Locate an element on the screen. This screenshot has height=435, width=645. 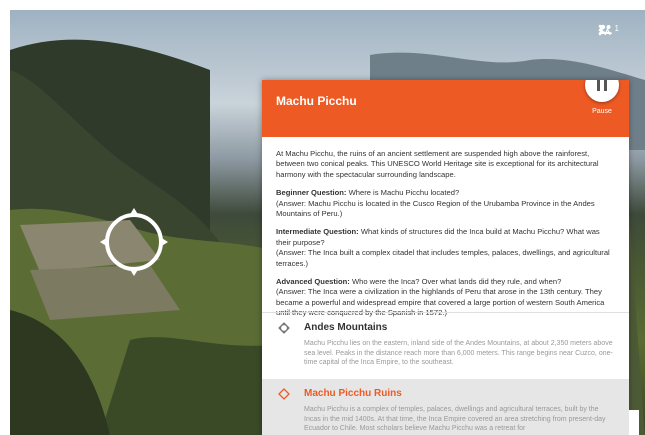
question-label: Intermediate Question: is located at coordinates (317, 232).